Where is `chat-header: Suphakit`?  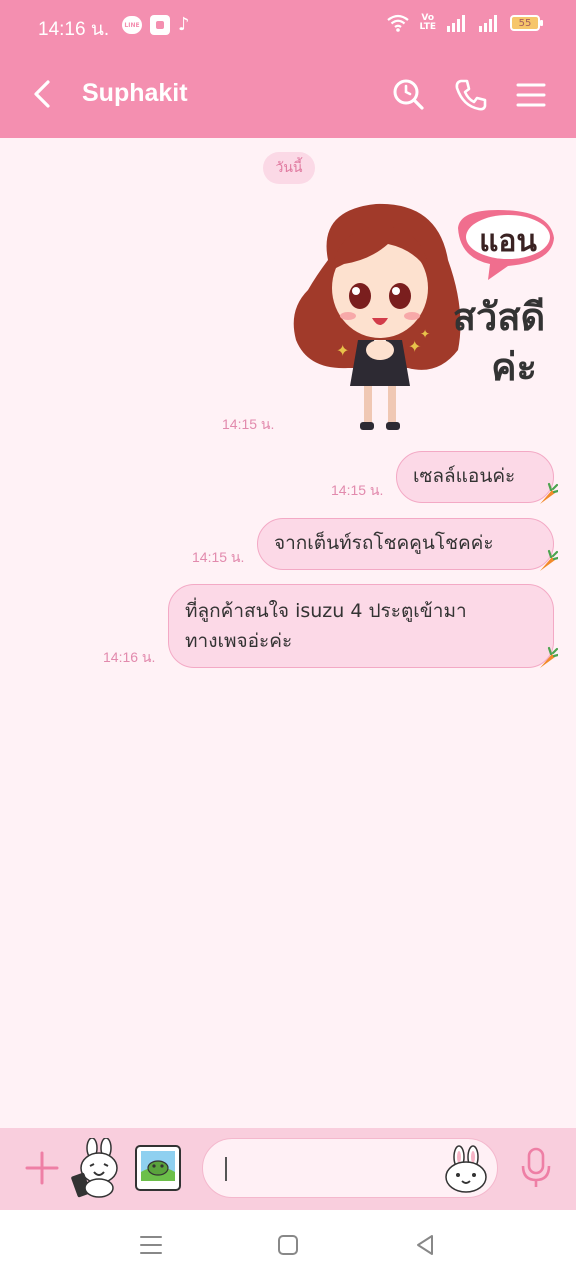 chat-header: Suphakit is located at coordinates (288, 95).